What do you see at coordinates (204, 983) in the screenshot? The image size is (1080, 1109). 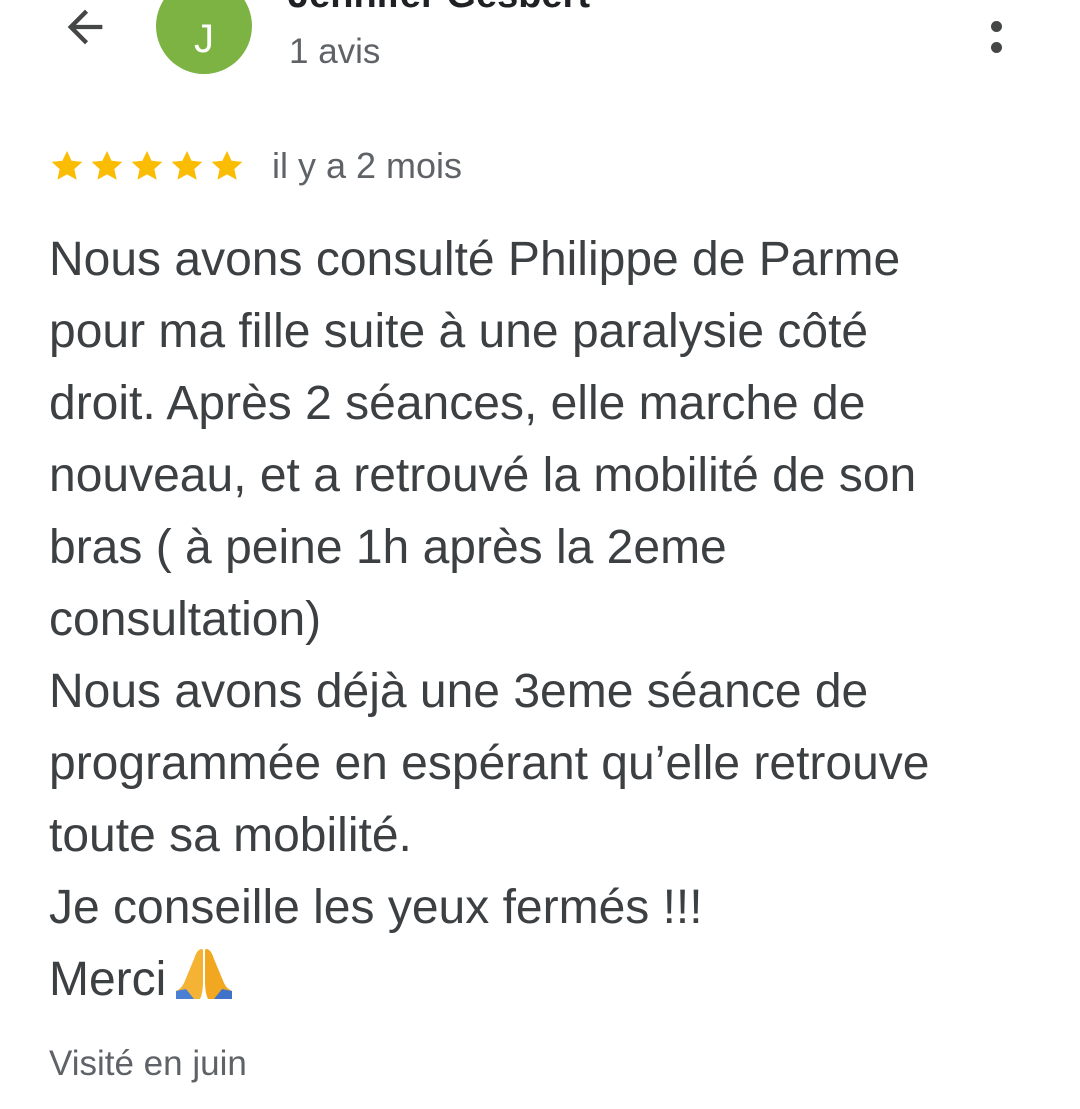 I see `folded-hands-emoji` at bounding box center [204, 983].